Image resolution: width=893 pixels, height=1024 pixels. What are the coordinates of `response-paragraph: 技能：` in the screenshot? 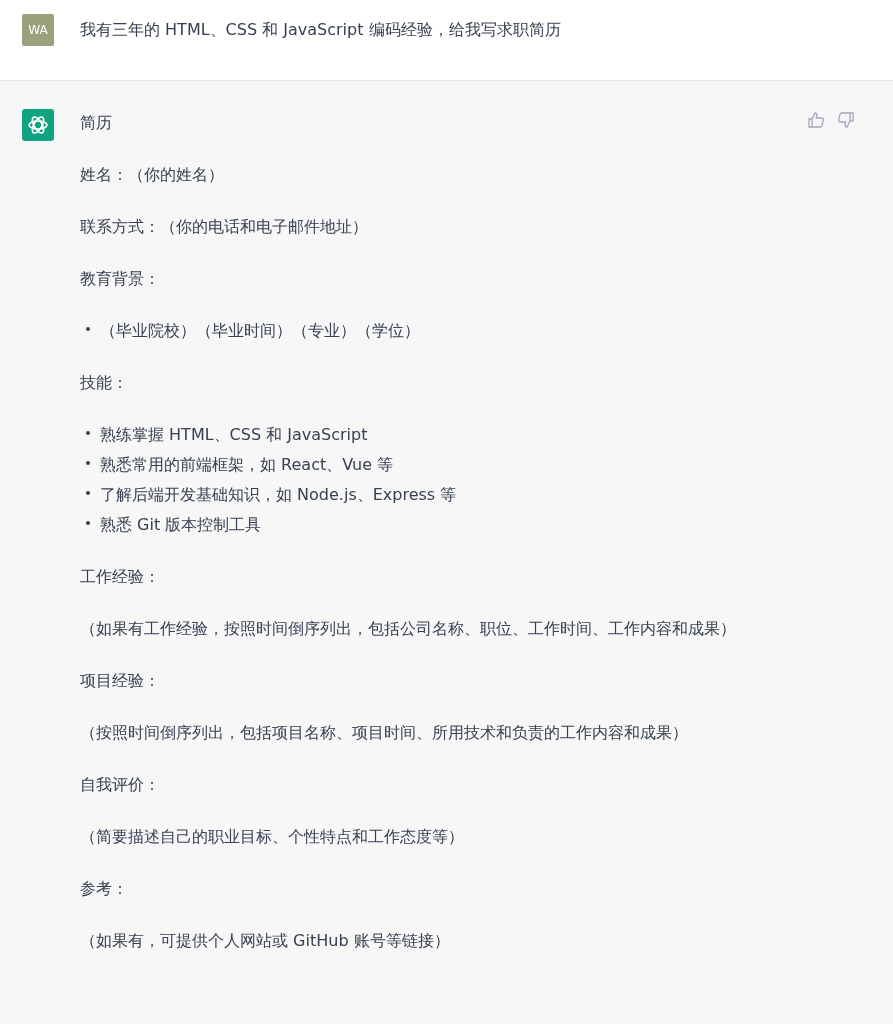 It's located at (104, 383).